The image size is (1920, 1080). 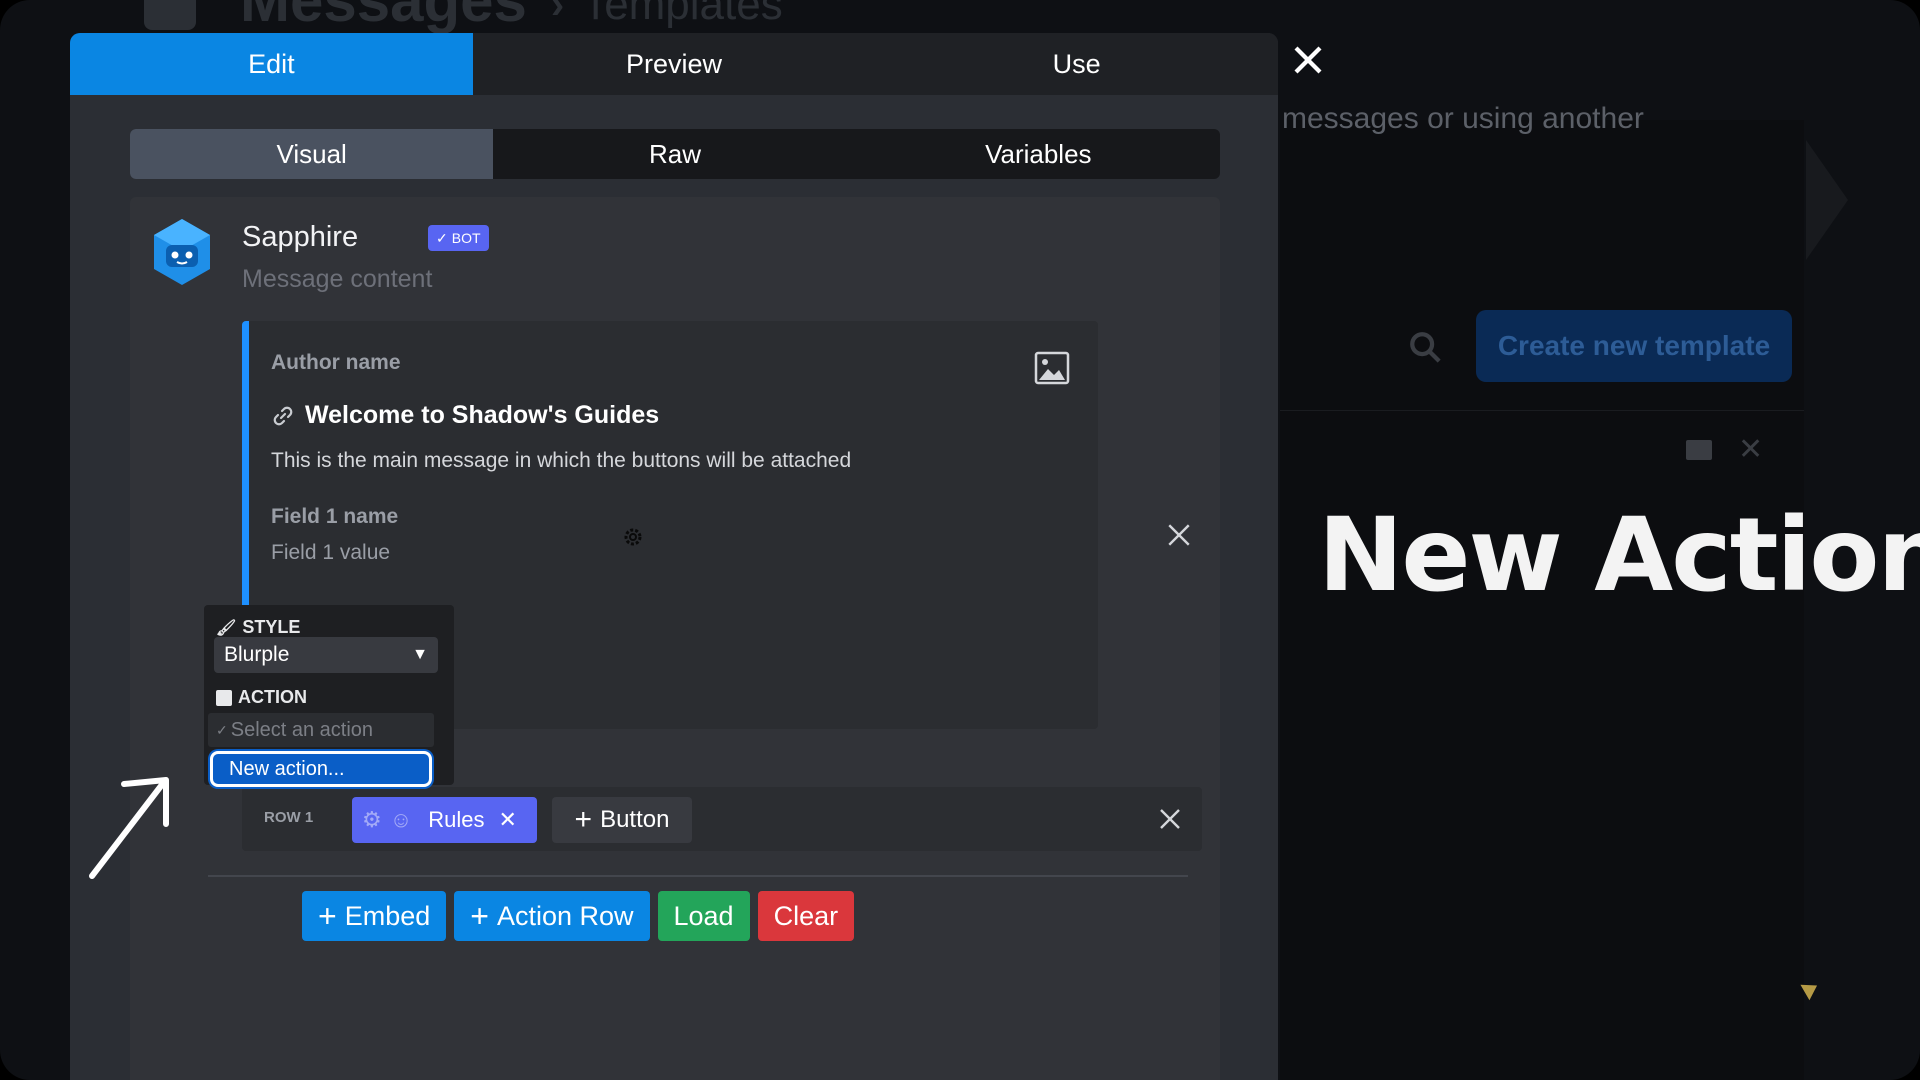 I want to click on action-label: ACTION, so click(x=261, y=697).